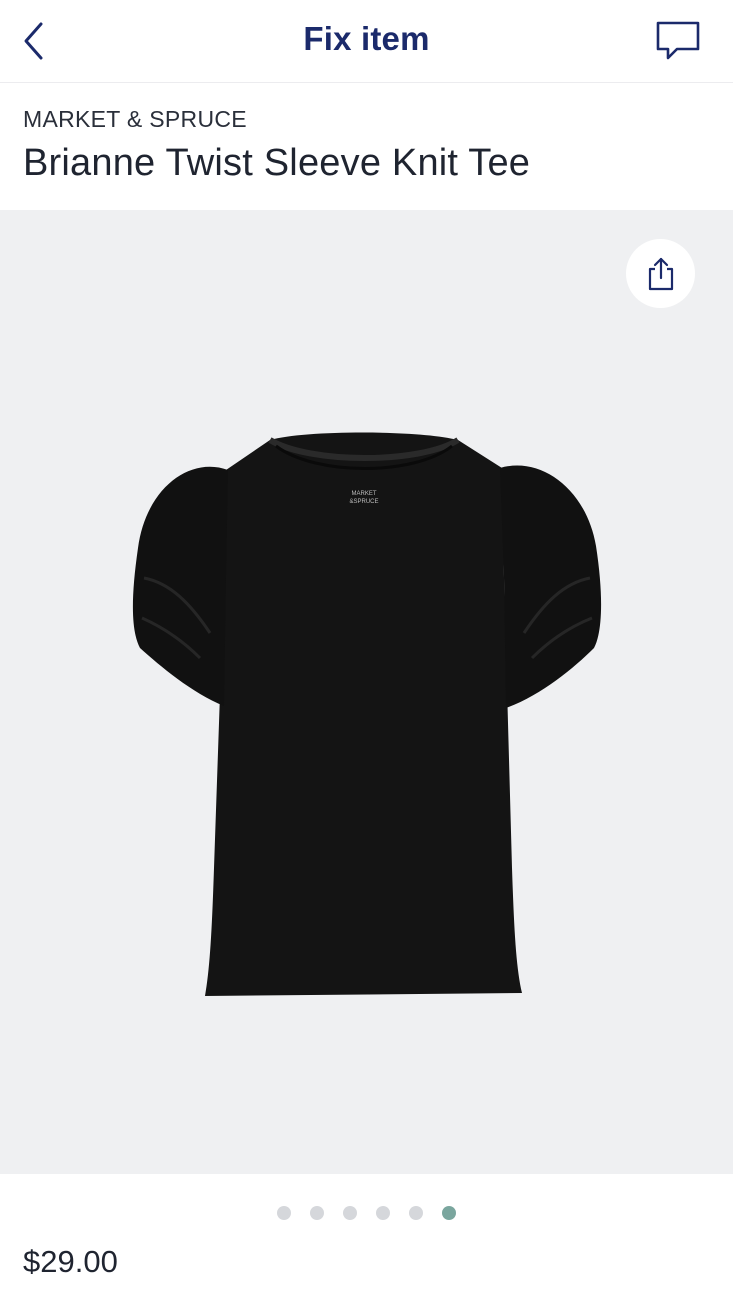 Image resolution: width=733 pixels, height=1306 pixels. Describe the element at coordinates (363, 494) in the screenshot. I see `shirt-tag-line1: MARKET` at that location.